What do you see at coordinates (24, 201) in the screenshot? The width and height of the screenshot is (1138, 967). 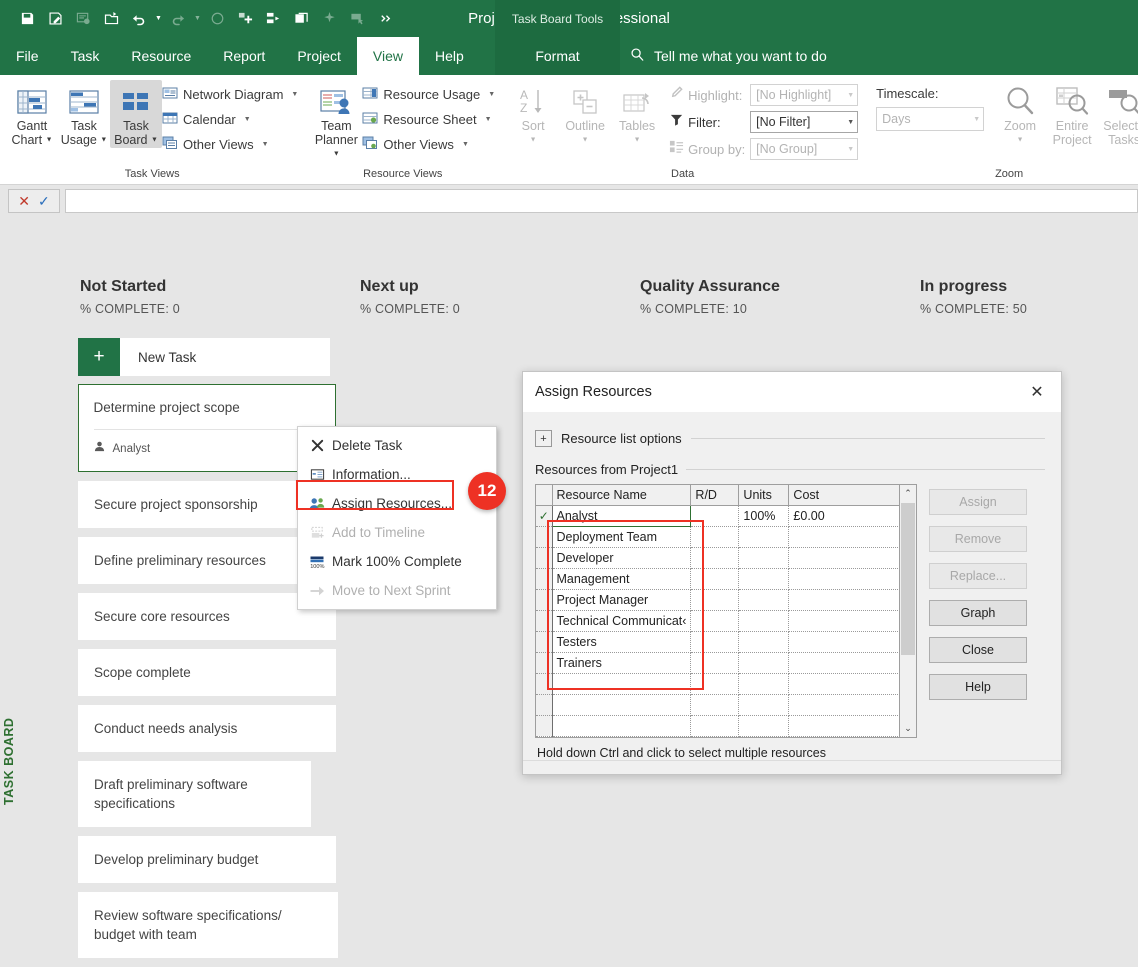 I see `cancel-entry-icon: ✕` at bounding box center [24, 201].